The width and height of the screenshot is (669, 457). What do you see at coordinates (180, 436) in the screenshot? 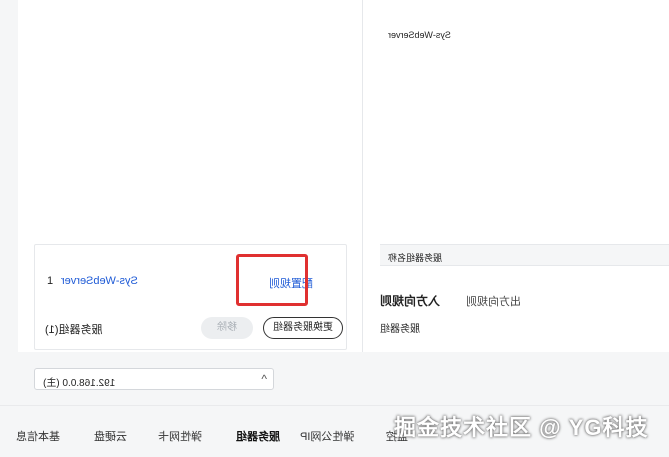
I see `tab-nic: 弹性网卡` at bounding box center [180, 436].